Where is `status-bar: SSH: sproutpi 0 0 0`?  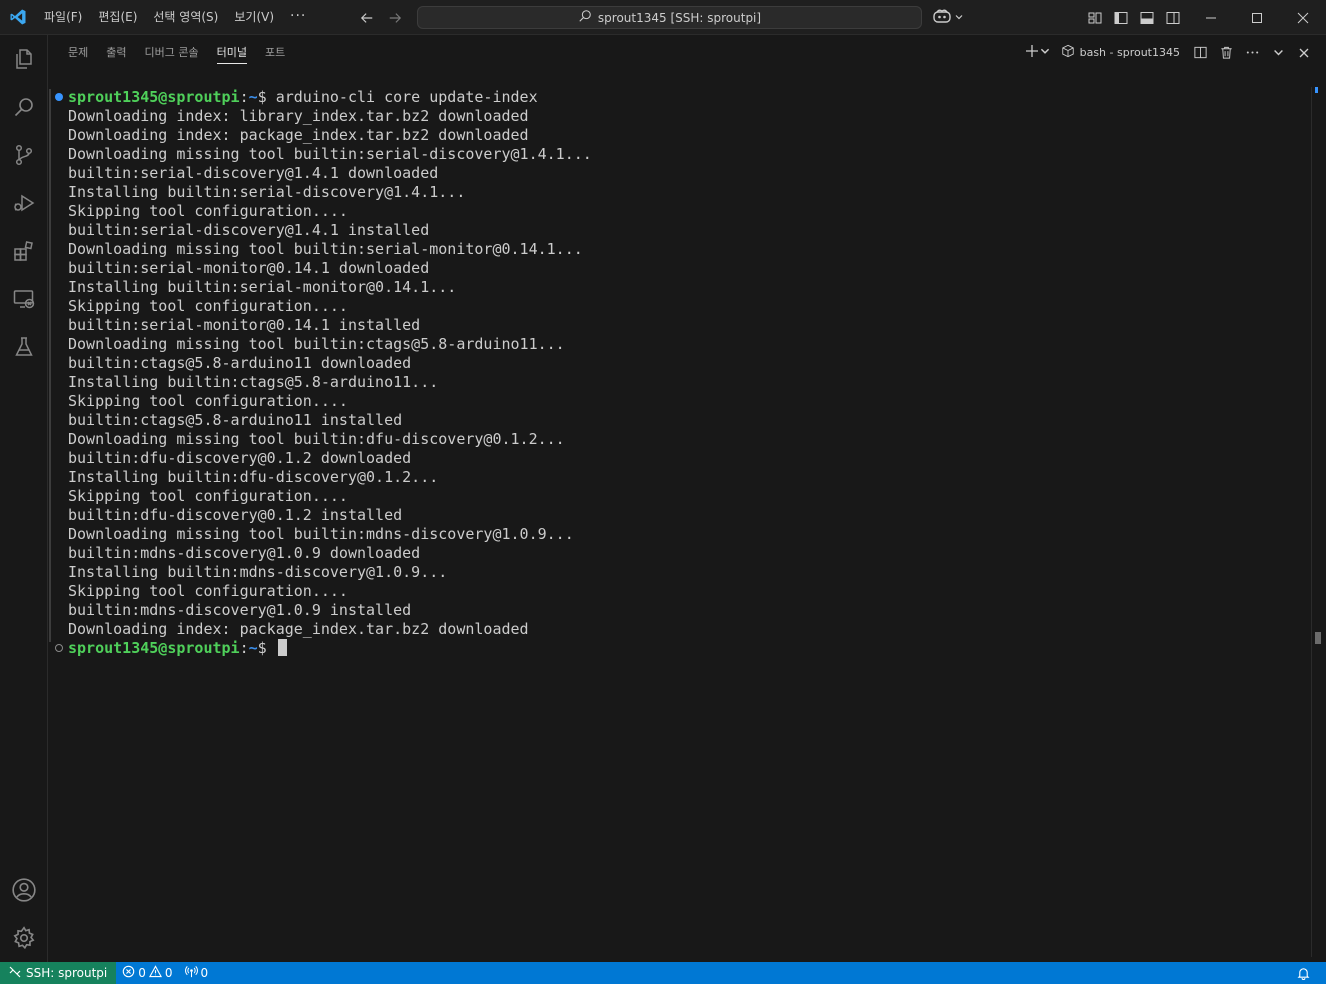
status-bar: SSH: sproutpi 0 0 0 is located at coordinates (663, 973).